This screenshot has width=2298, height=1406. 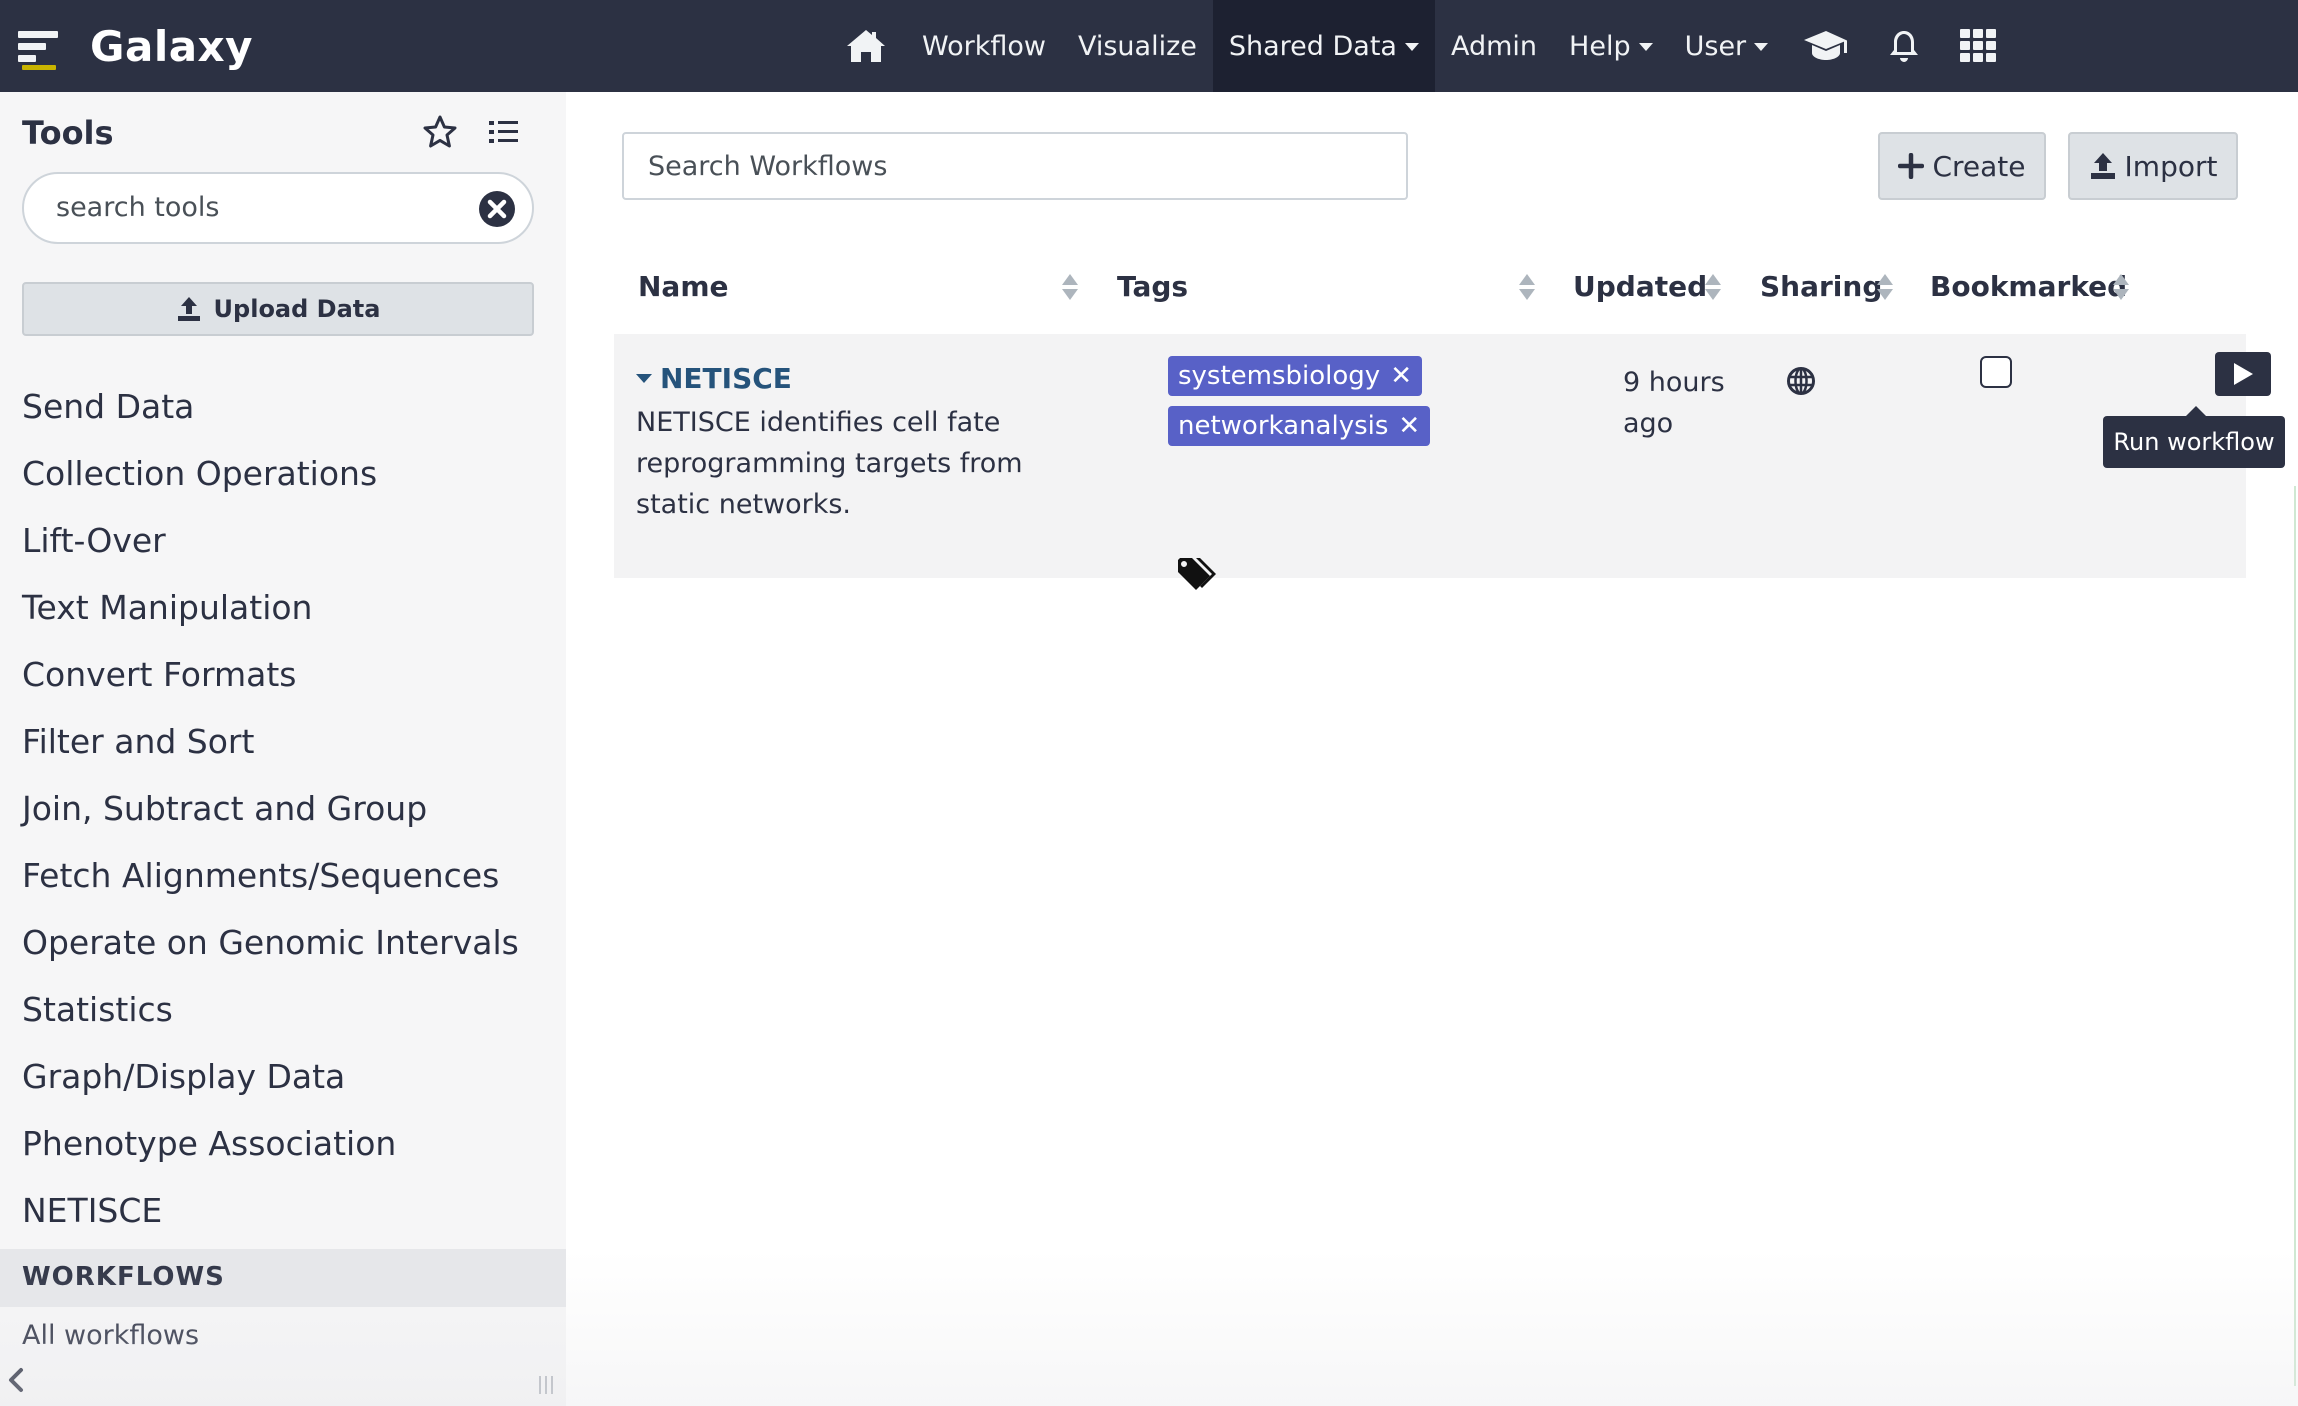 I want to click on panel-resize-handle, so click(x=546, y=1385).